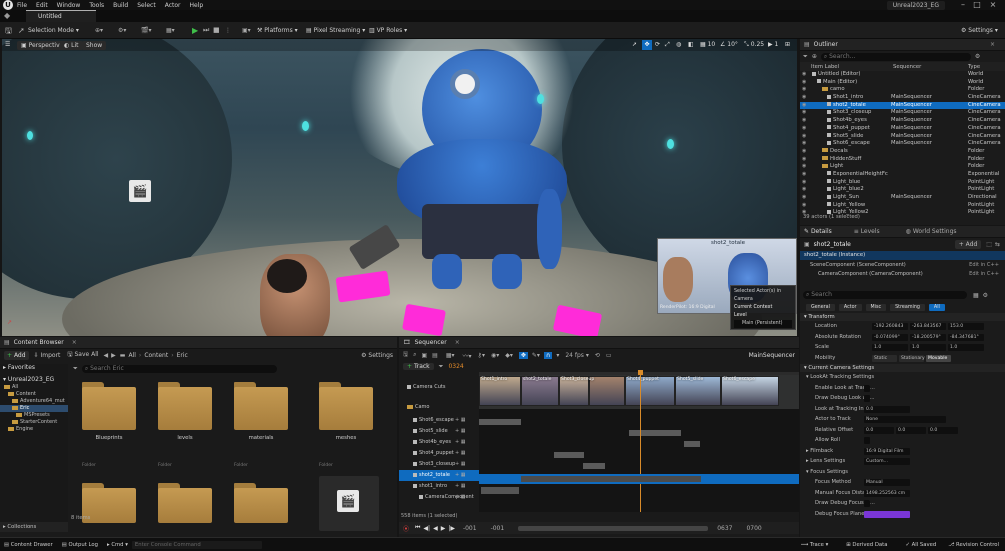 The height and width of the screenshot is (551, 1005). I want to click on details-actor-name: shot2_totale, so click(832, 244).